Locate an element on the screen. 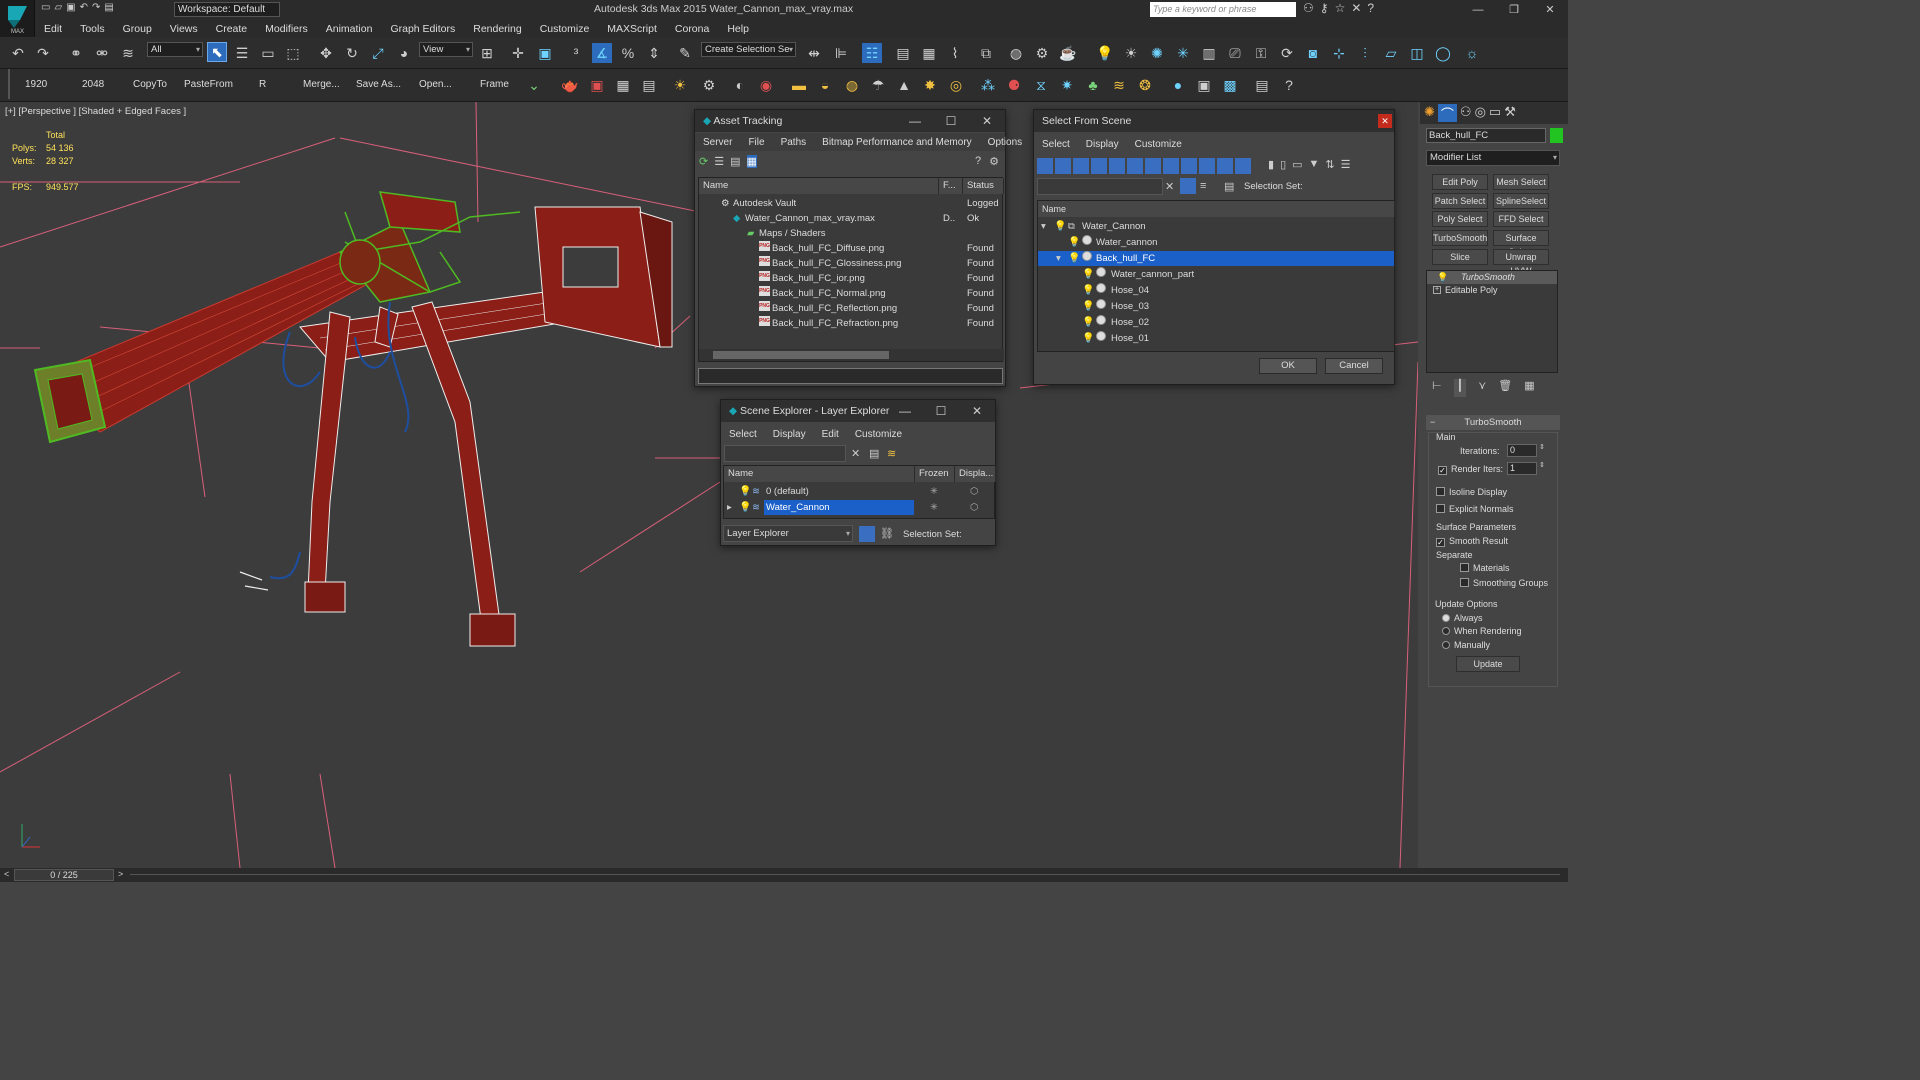 The width and height of the screenshot is (1920, 1080). update-button: Update is located at coordinates (1488, 664).